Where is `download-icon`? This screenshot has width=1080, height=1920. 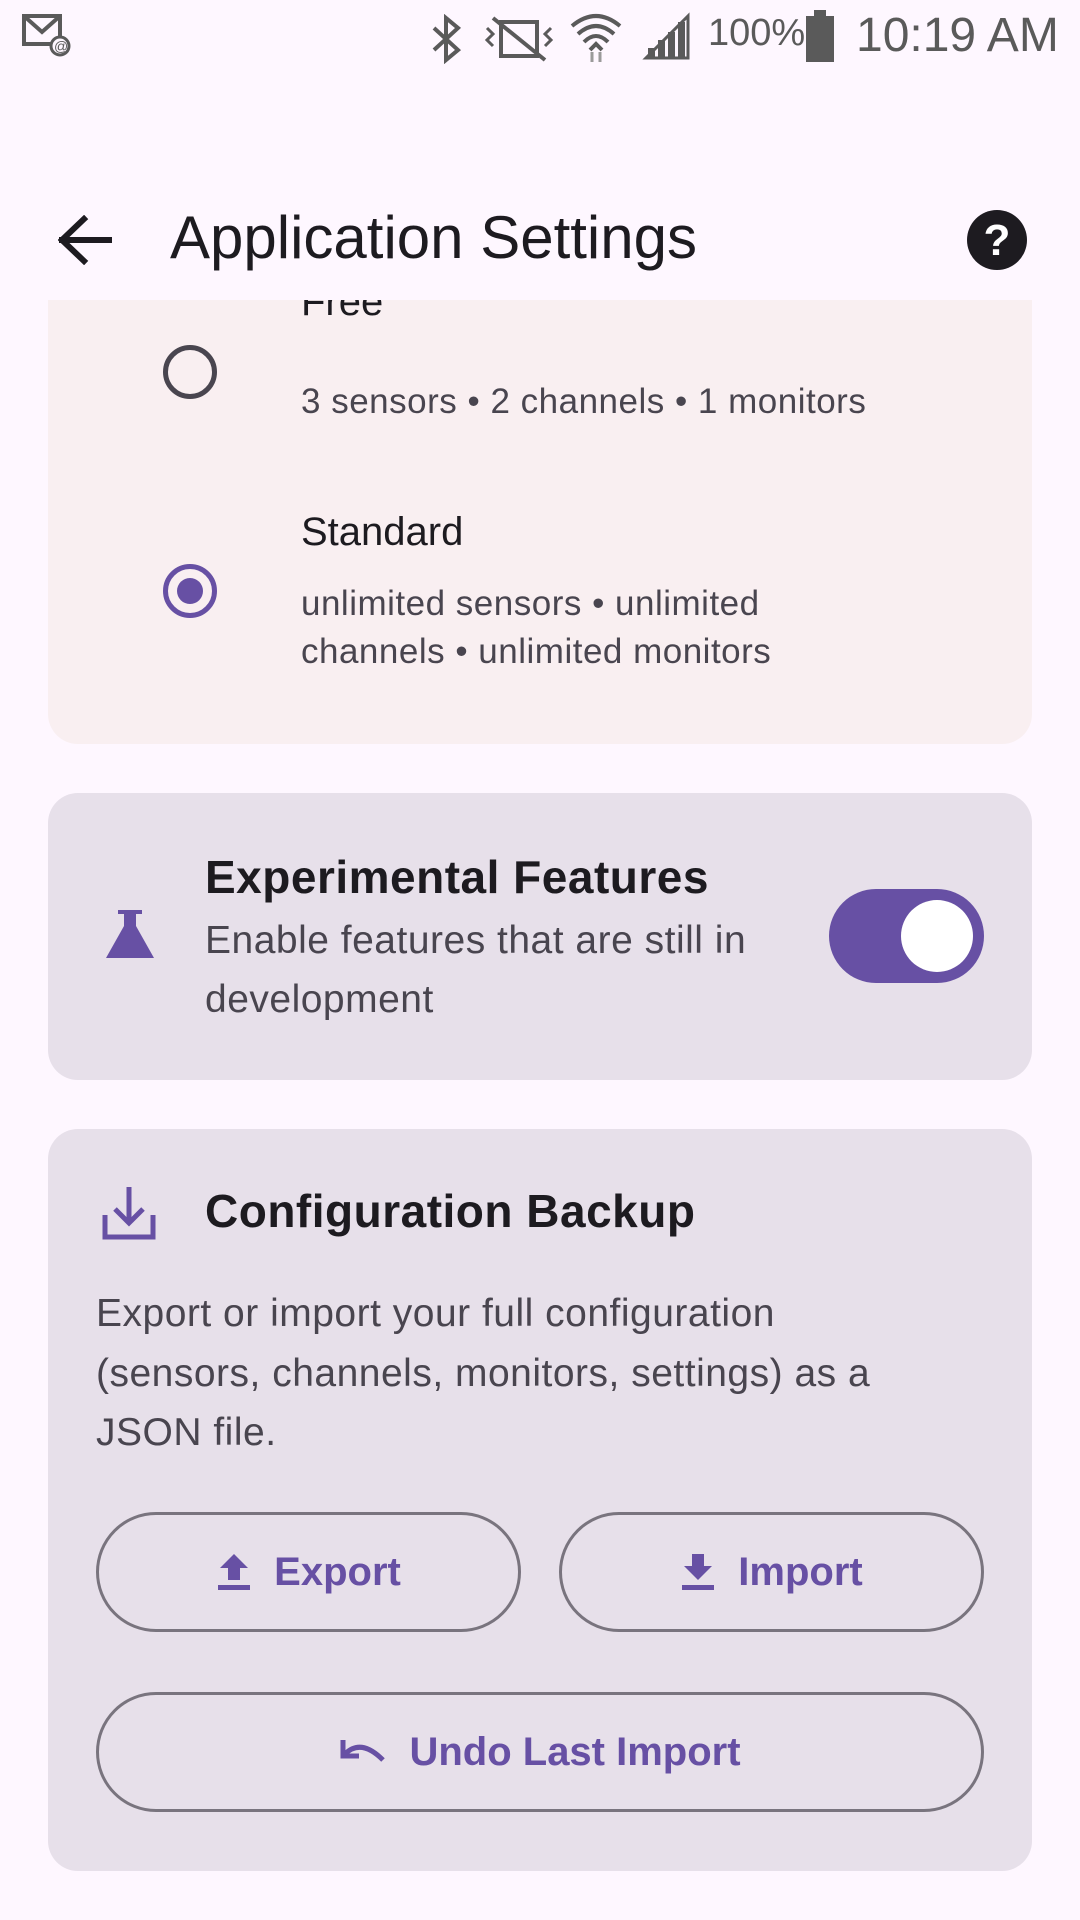 download-icon is located at coordinates (698, 1572).